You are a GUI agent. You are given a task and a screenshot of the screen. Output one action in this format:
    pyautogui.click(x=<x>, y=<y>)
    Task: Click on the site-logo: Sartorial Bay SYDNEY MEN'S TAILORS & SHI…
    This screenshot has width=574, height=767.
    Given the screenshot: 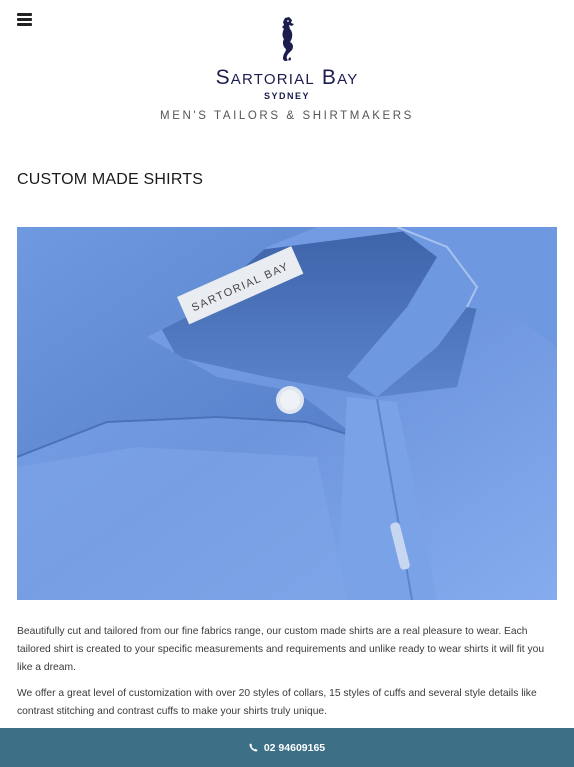 What is the action you would take?
    pyautogui.click(x=287, y=69)
    